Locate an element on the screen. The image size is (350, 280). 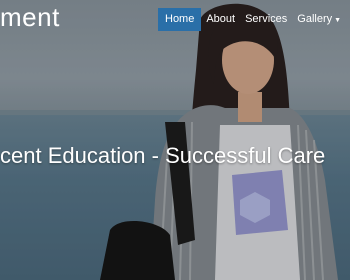
nav-about: About is located at coordinates (220, 19).